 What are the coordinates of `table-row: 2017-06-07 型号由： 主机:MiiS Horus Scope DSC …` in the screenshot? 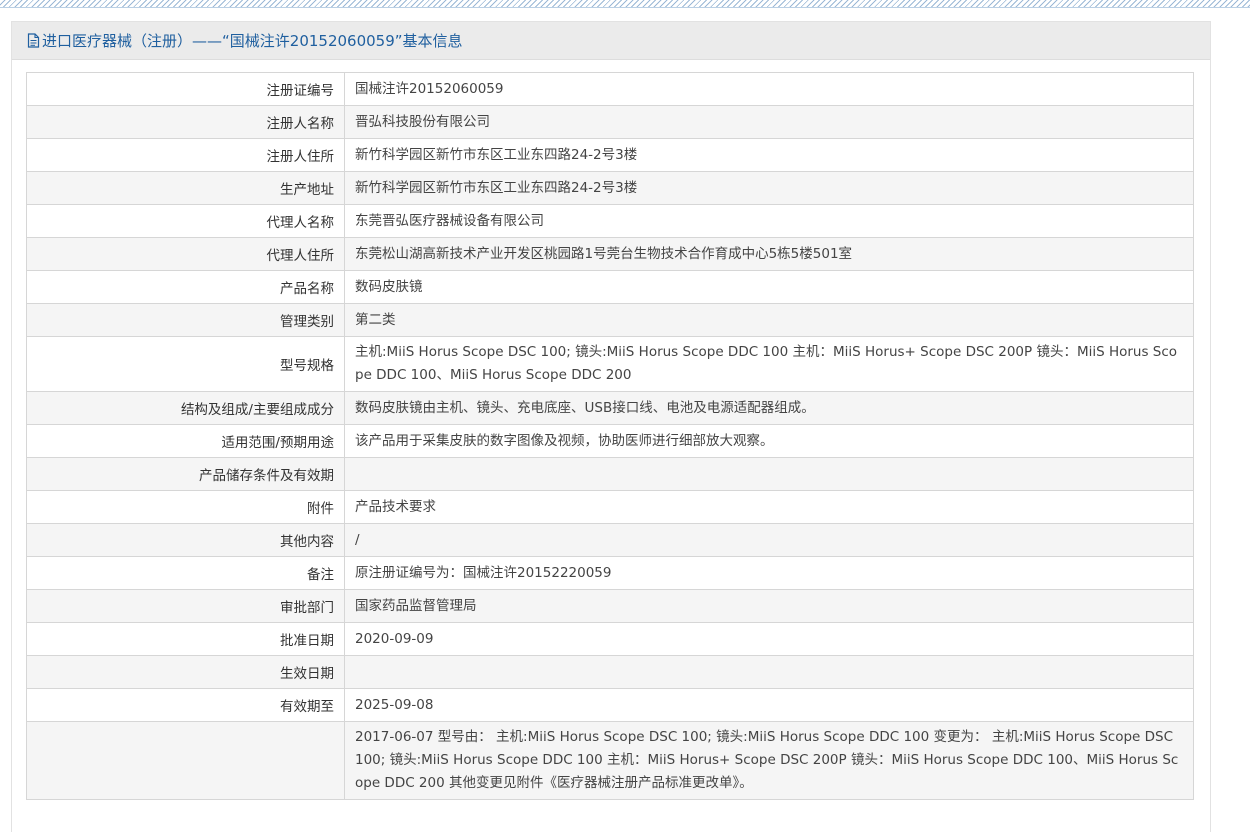 It's located at (610, 760).